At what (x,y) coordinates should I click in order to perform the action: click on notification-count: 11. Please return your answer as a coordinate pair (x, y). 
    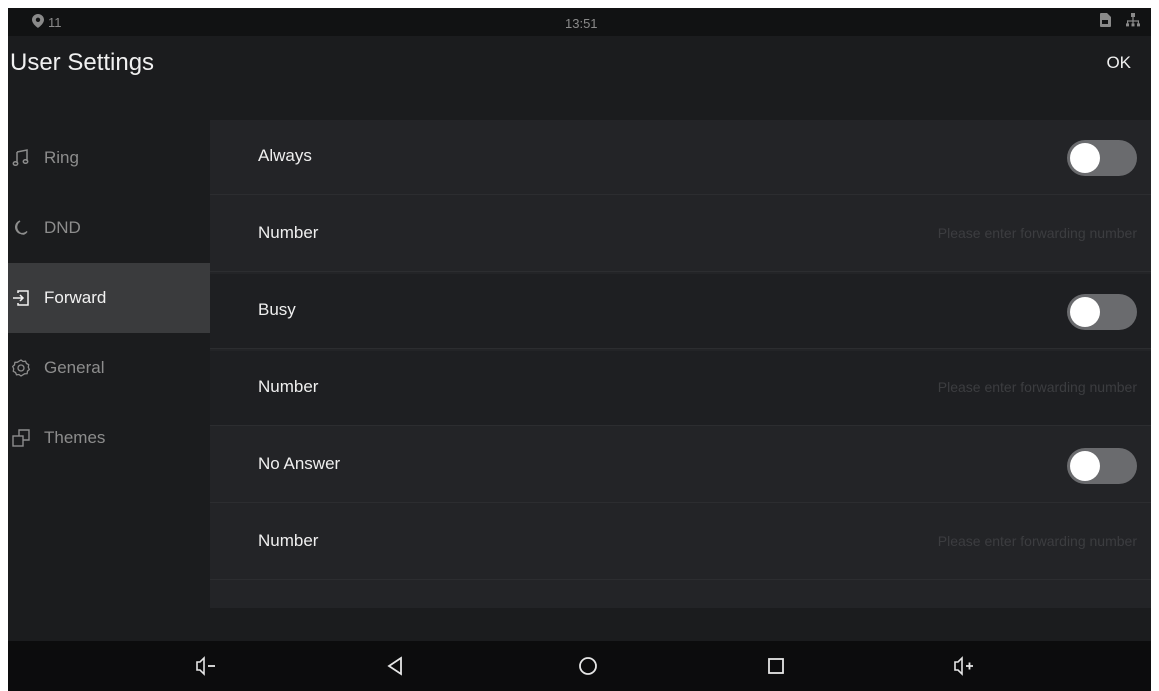
    Looking at the image, I should click on (55, 22).